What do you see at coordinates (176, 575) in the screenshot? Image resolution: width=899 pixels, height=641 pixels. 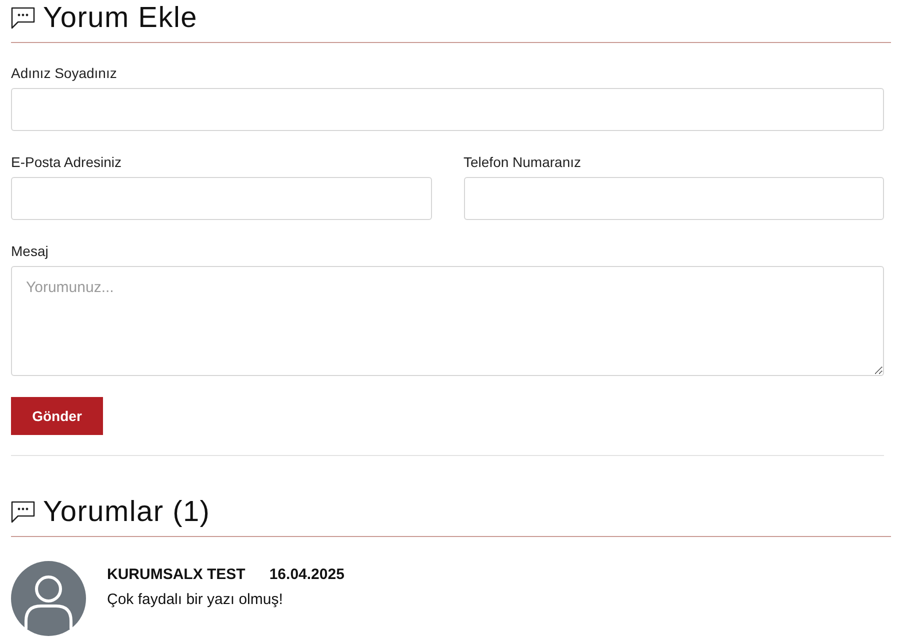 I see `comment-author: KURUMSALX TEST` at bounding box center [176, 575].